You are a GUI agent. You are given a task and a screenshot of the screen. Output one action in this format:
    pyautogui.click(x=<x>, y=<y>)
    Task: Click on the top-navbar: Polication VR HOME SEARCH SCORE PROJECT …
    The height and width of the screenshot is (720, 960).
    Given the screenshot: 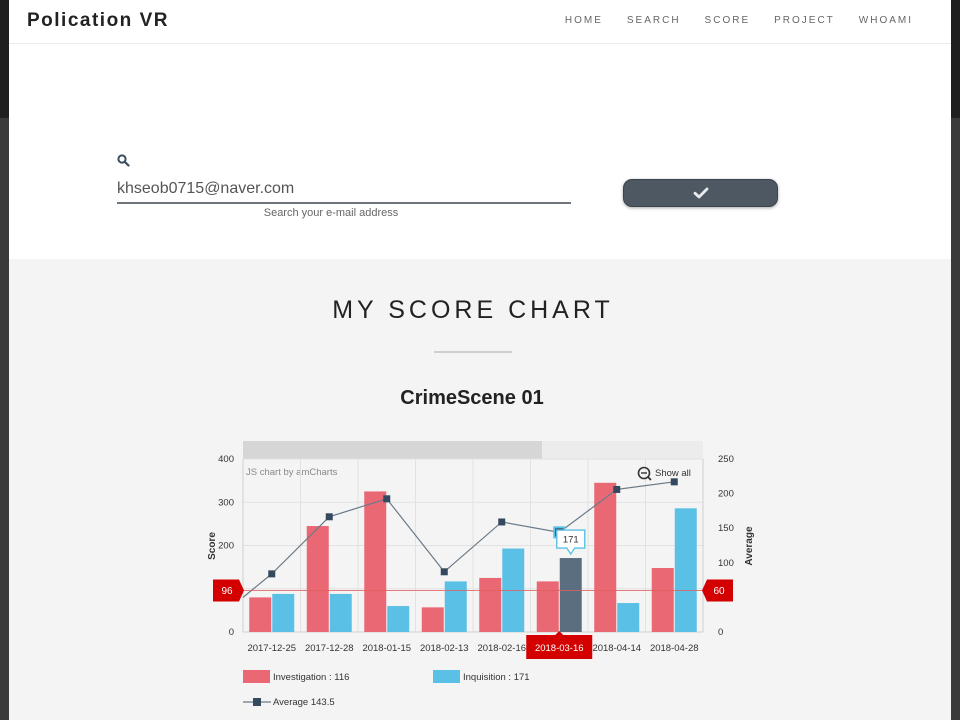 What is the action you would take?
    pyautogui.click(x=480, y=22)
    